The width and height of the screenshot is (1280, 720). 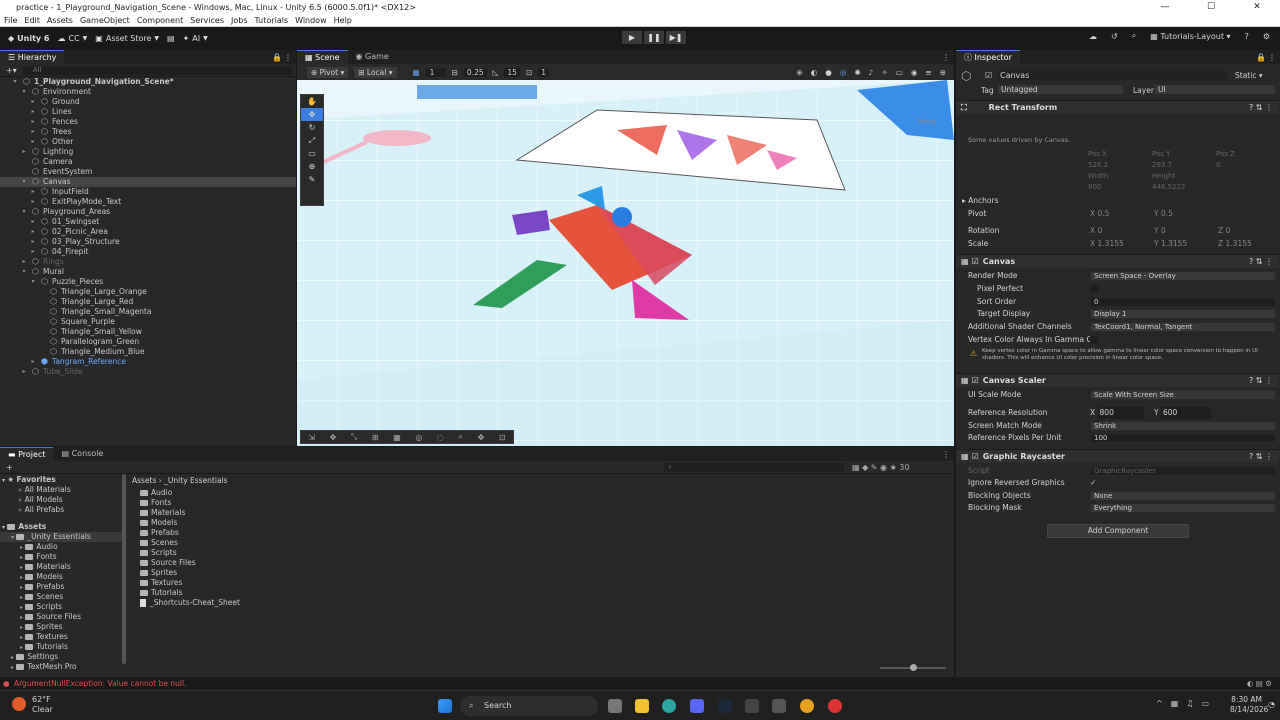 What do you see at coordinates (62, 567) in the screenshot?
I see `asset-tree-item: ▸ Materials` at bounding box center [62, 567].